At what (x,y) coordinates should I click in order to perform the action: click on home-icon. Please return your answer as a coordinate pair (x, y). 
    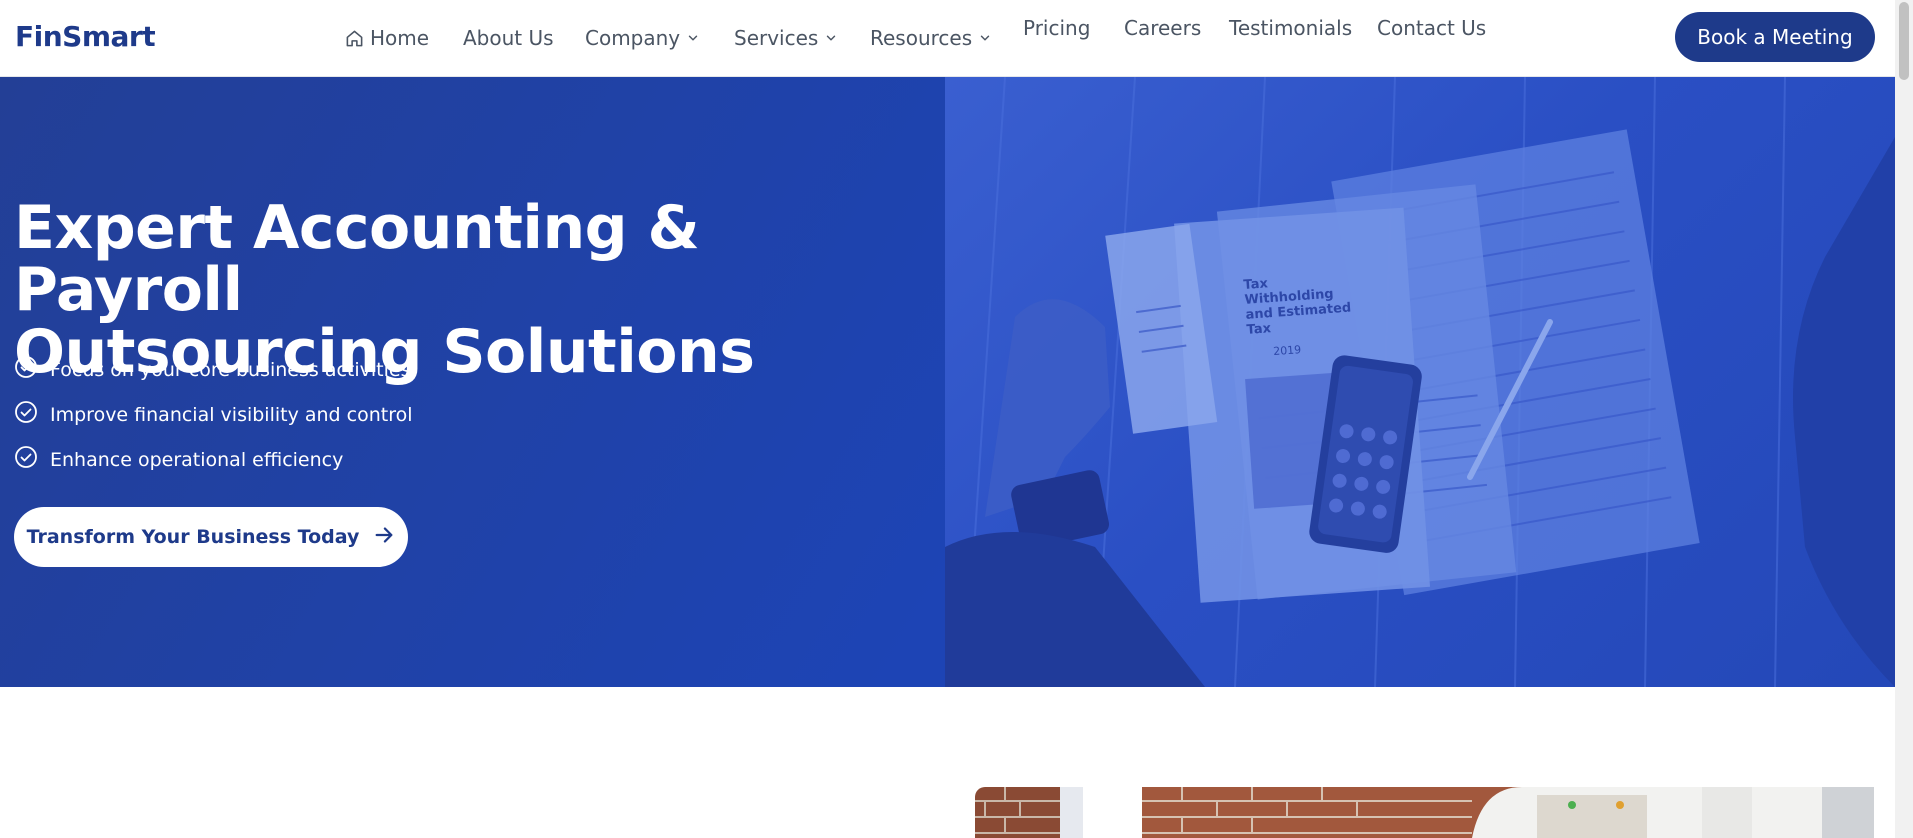
    Looking at the image, I should click on (354, 38).